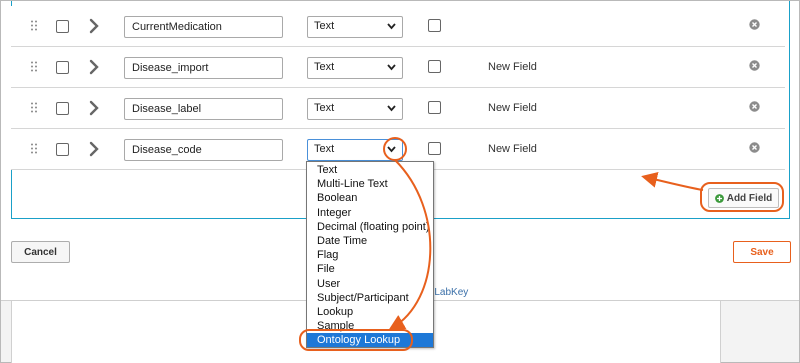 The image size is (800, 363). I want to click on field-row: Text, so click(398, 26).